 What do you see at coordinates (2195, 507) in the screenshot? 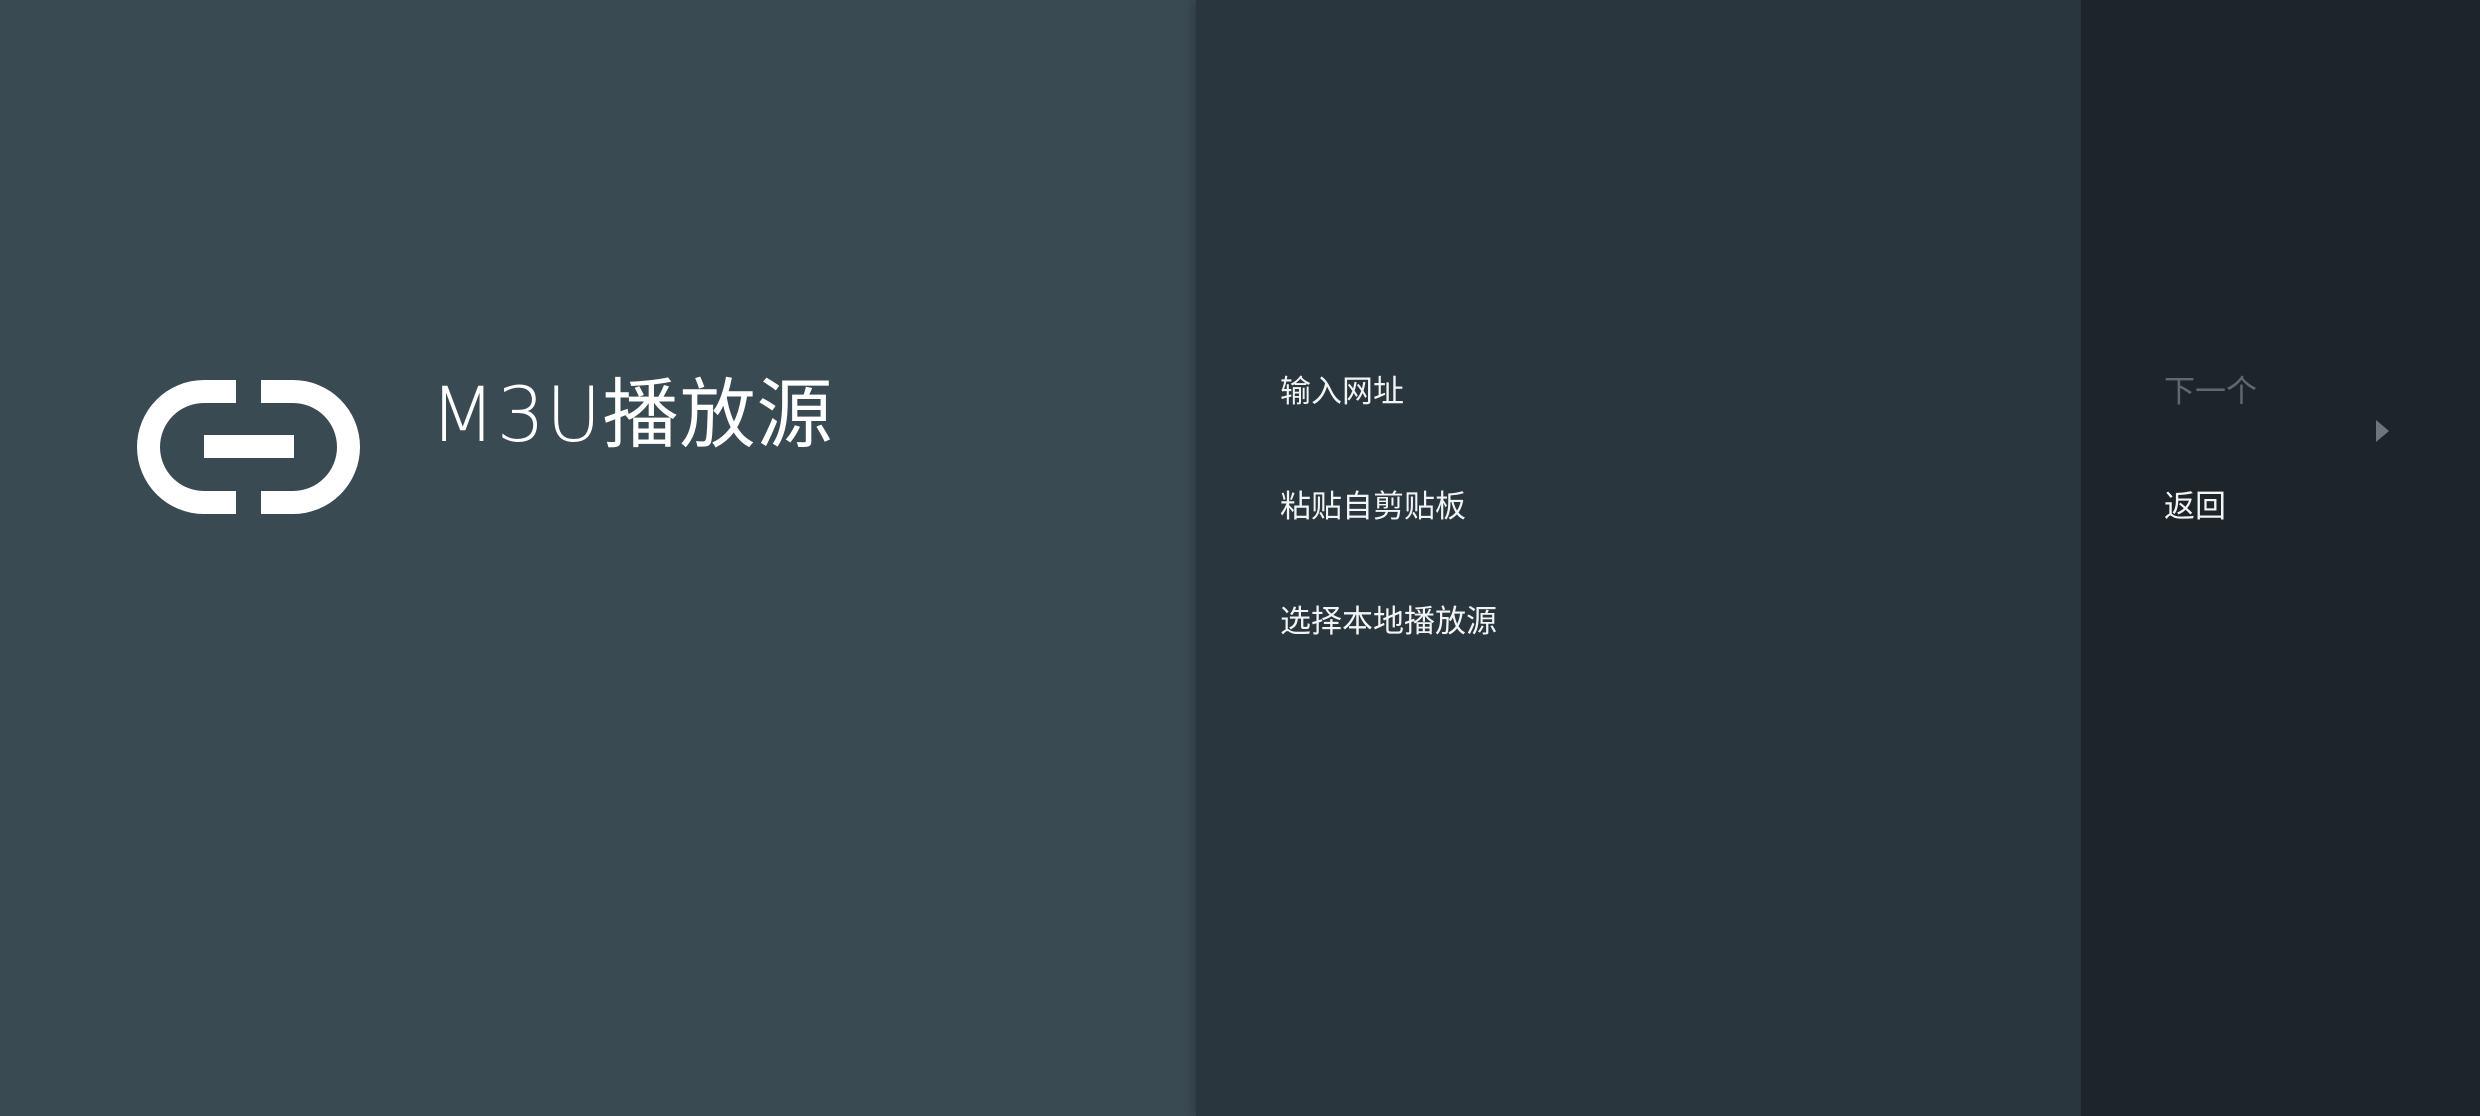
I see `back-button-label: 返回` at bounding box center [2195, 507].